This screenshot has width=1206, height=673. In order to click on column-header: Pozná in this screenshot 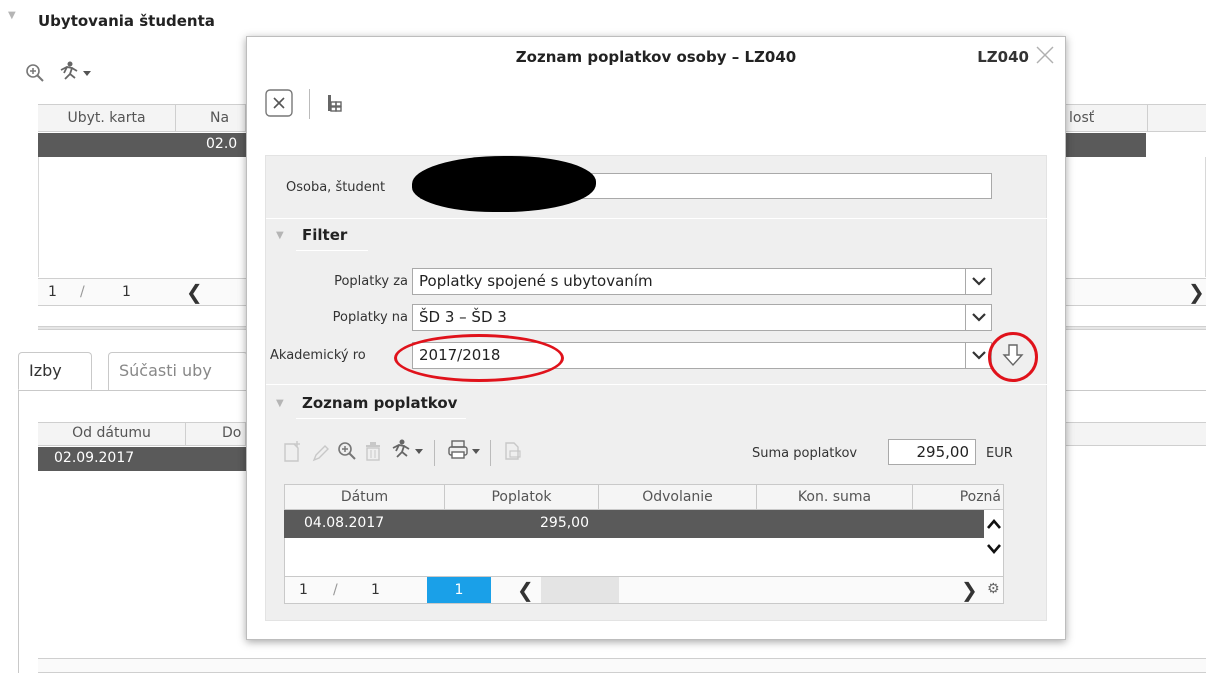, I will do `click(959, 497)`.